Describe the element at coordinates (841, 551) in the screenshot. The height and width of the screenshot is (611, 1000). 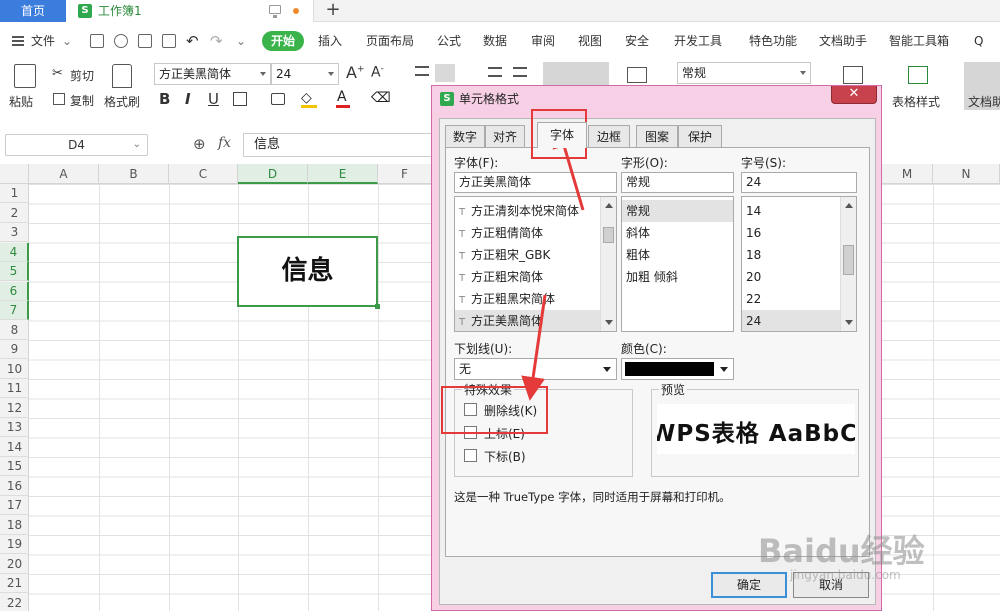
I see `watermark-brand: Baidu经验` at that location.